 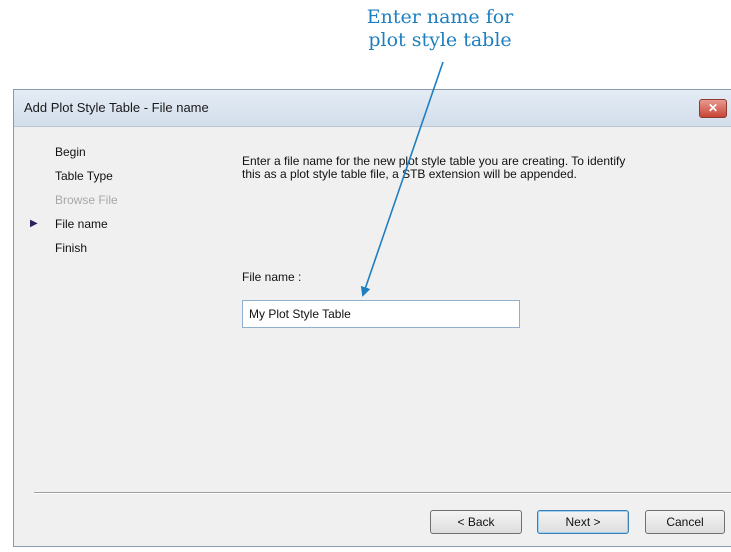 I want to click on step-begin: Begin, so click(x=104, y=152).